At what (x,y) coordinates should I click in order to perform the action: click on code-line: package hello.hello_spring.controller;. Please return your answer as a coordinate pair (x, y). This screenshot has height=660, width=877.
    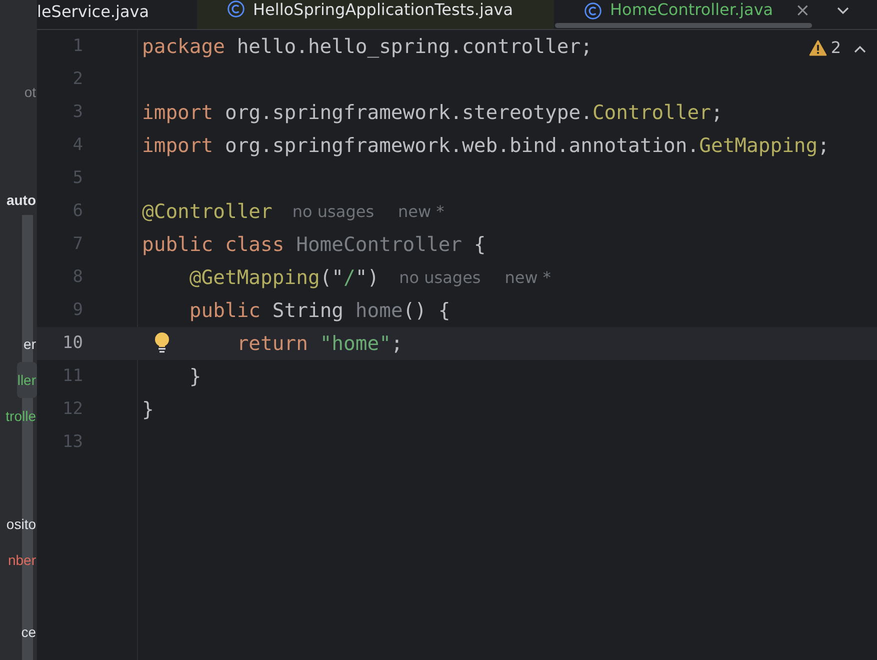
    Looking at the image, I should click on (367, 47).